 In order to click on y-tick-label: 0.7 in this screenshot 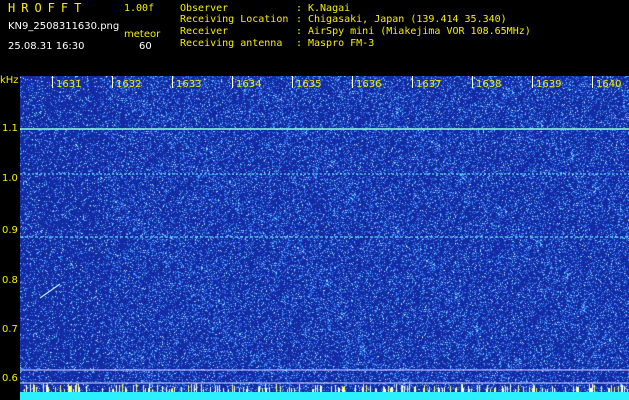, I will do `click(10, 329)`.